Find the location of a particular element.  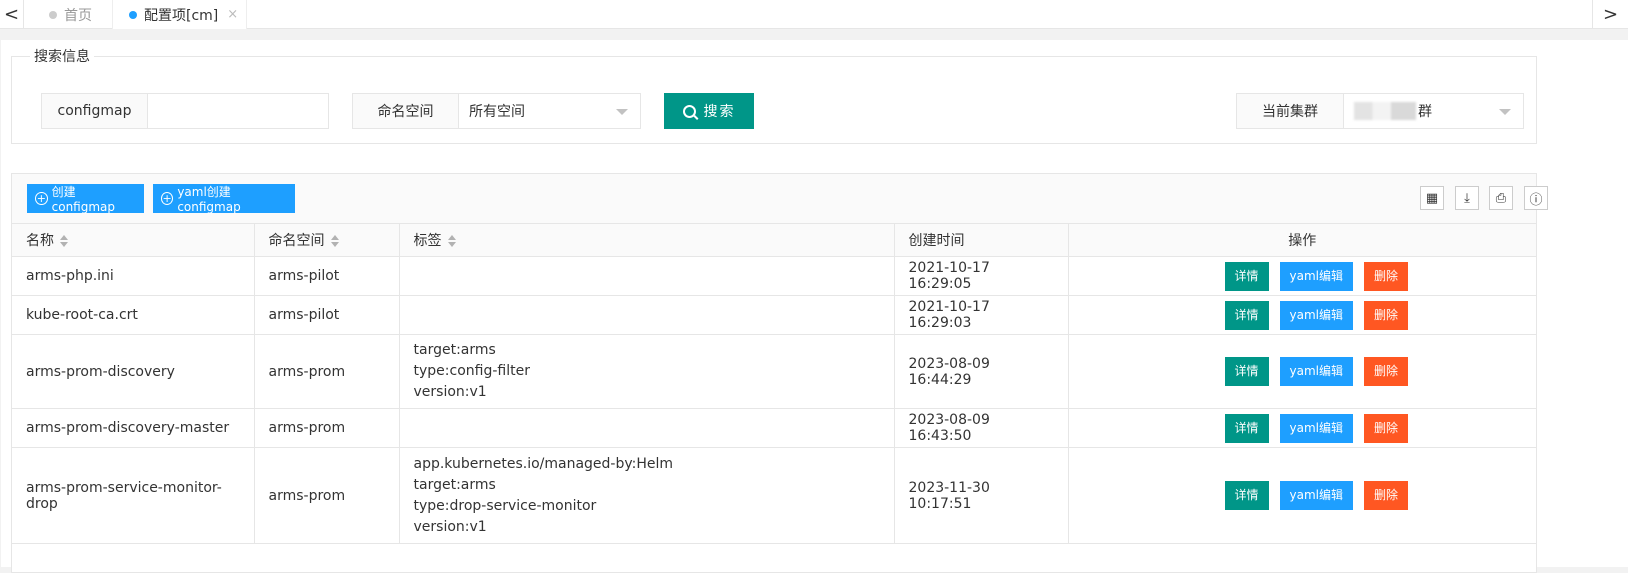

configmap-field: configmap is located at coordinates (185, 111).